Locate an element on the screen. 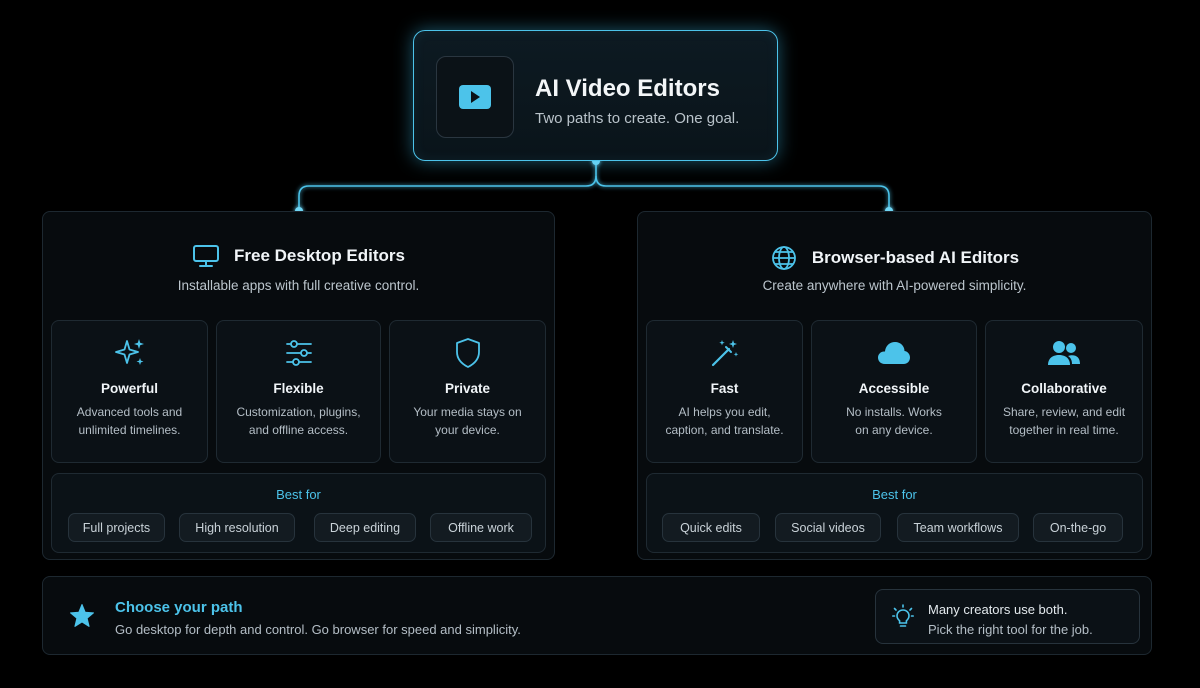 The height and width of the screenshot is (688, 1200). feature-desc-line: caption, and translate. is located at coordinates (724, 430).